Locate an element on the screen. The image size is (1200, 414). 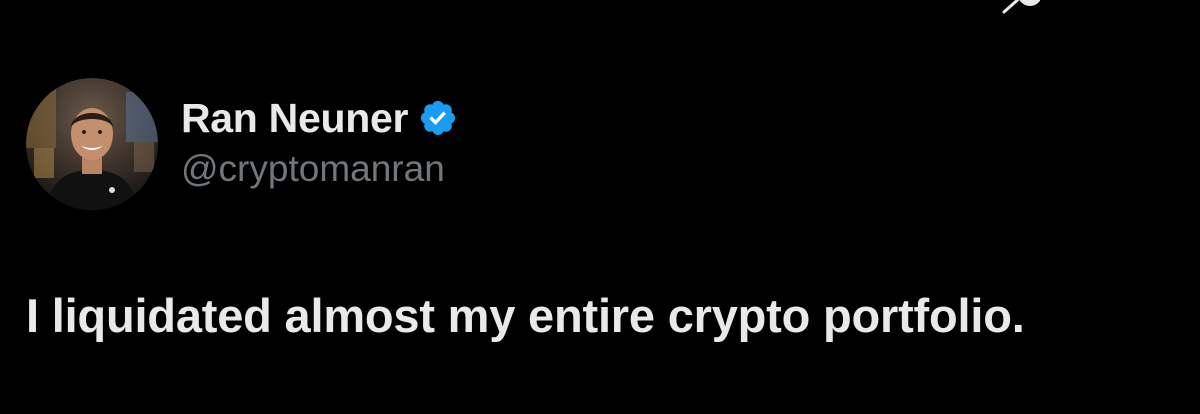
avatar is located at coordinates (92, 144).